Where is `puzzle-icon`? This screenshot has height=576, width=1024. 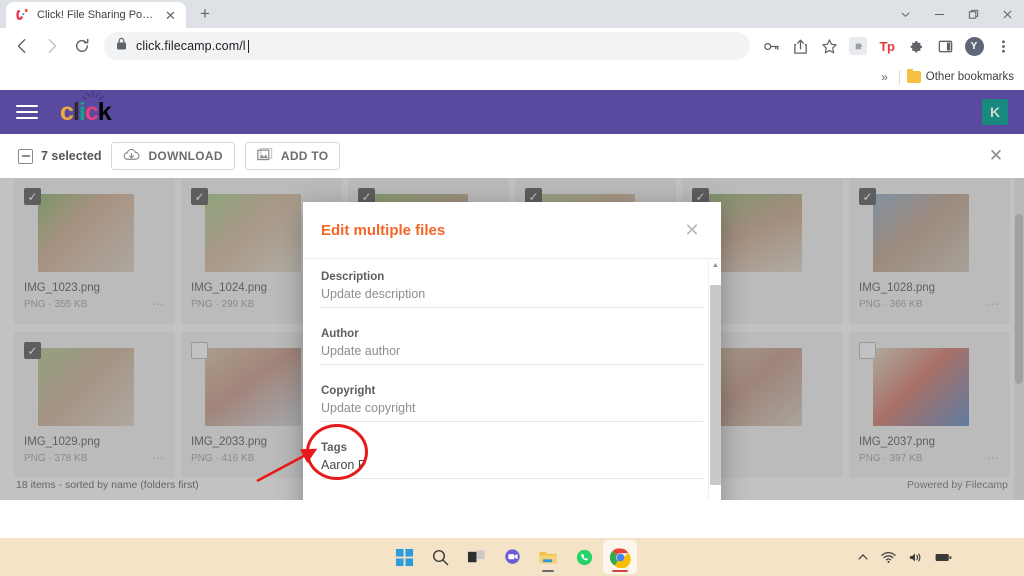
puzzle-icon is located at coordinates (916, 46).